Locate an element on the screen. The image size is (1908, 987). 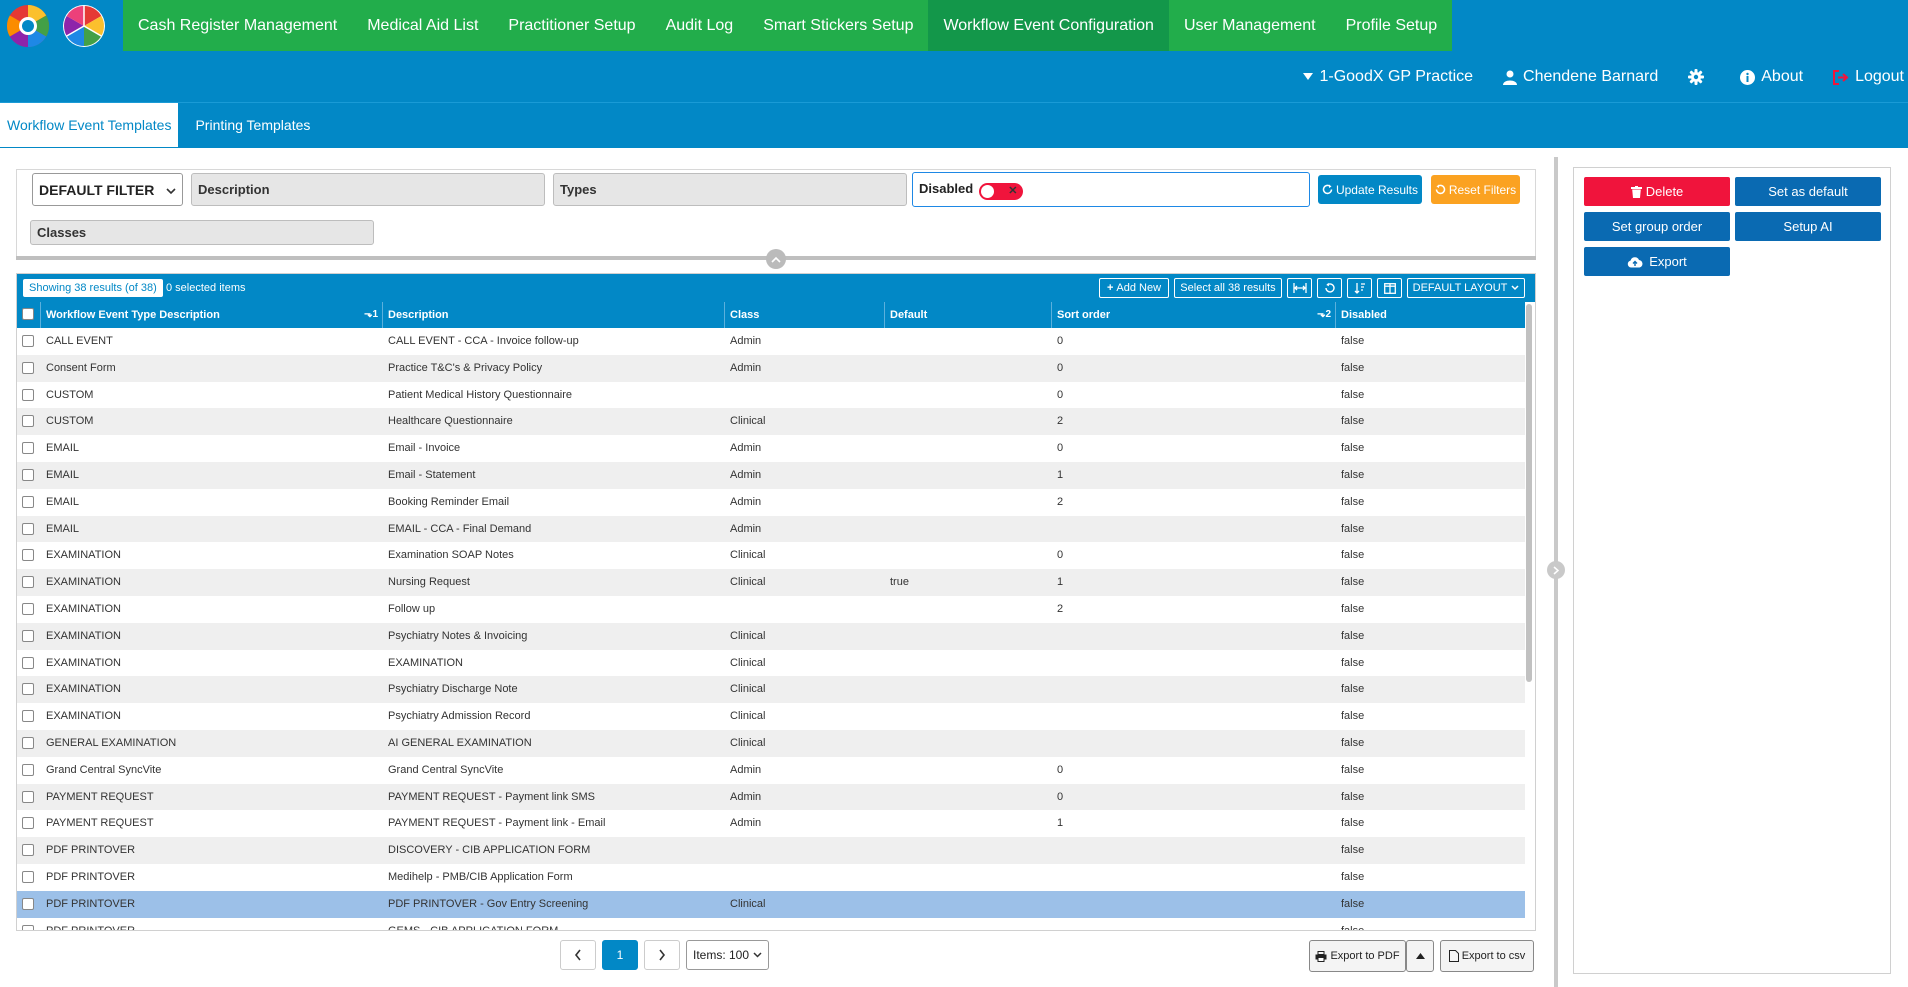
export-pdf-menu-button is located at coordinates (1420, 956).